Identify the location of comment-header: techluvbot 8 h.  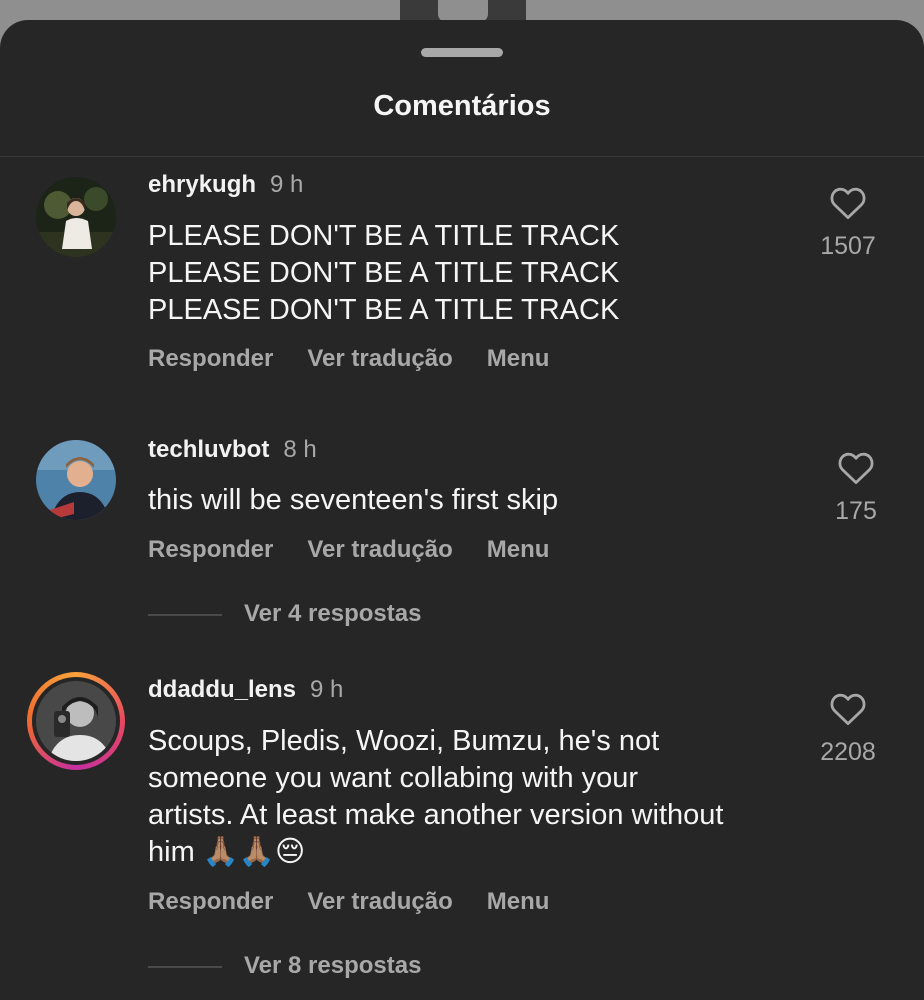
(232, 450).